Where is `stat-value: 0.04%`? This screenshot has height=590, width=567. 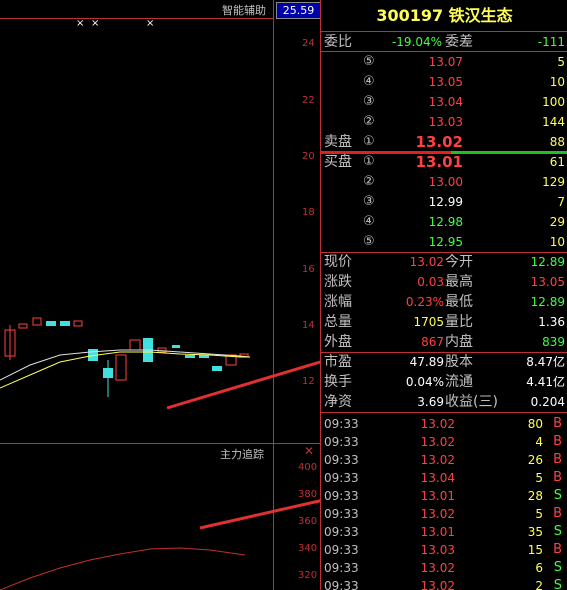 stat-value: 0.04% is located at coordinates (424, 382).